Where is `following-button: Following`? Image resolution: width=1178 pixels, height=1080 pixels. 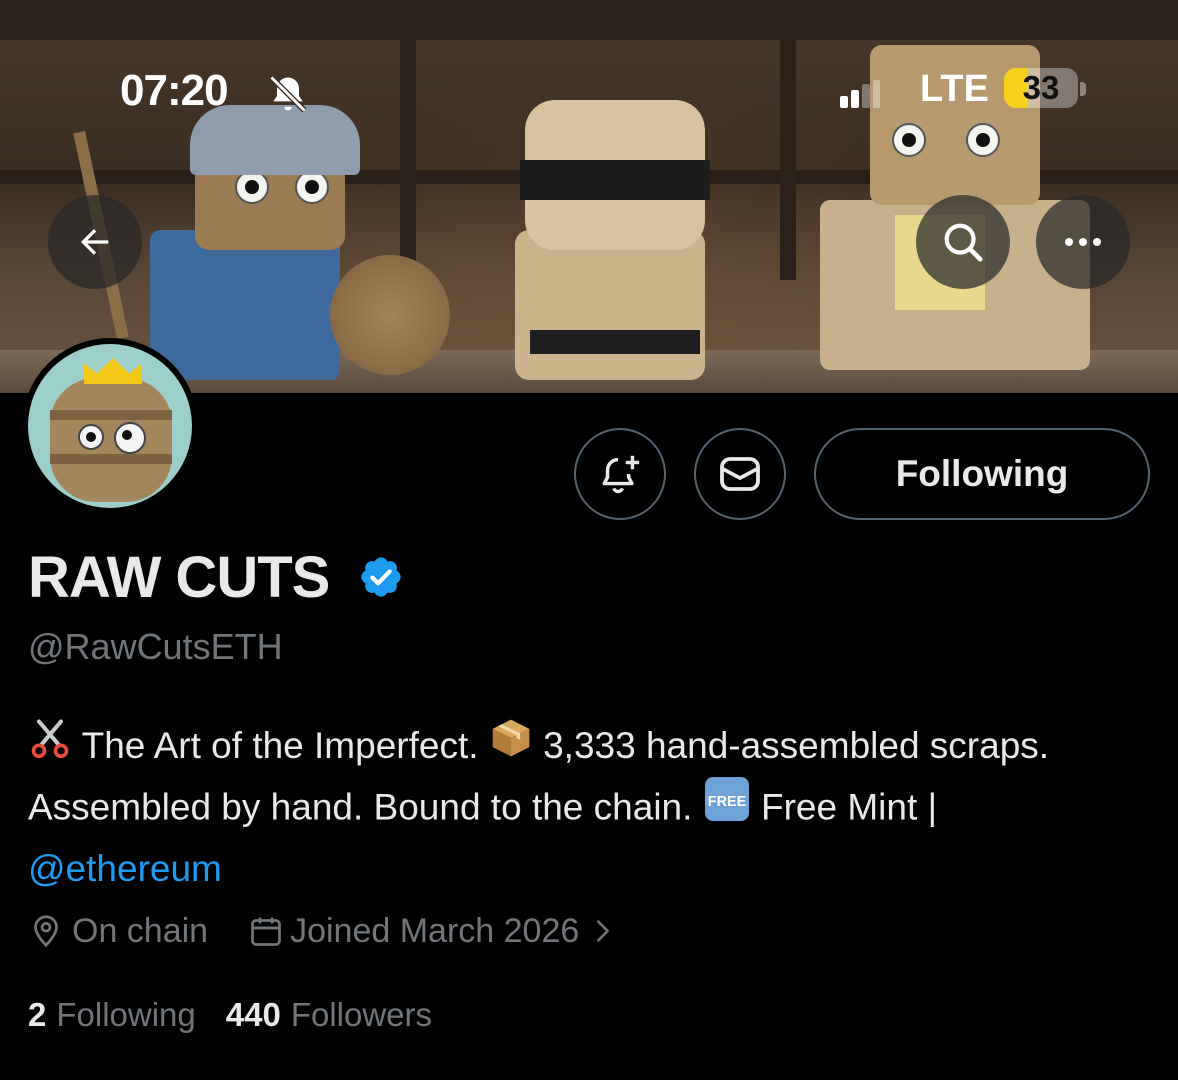 following-button: Following is located at coordinates (982, 474).